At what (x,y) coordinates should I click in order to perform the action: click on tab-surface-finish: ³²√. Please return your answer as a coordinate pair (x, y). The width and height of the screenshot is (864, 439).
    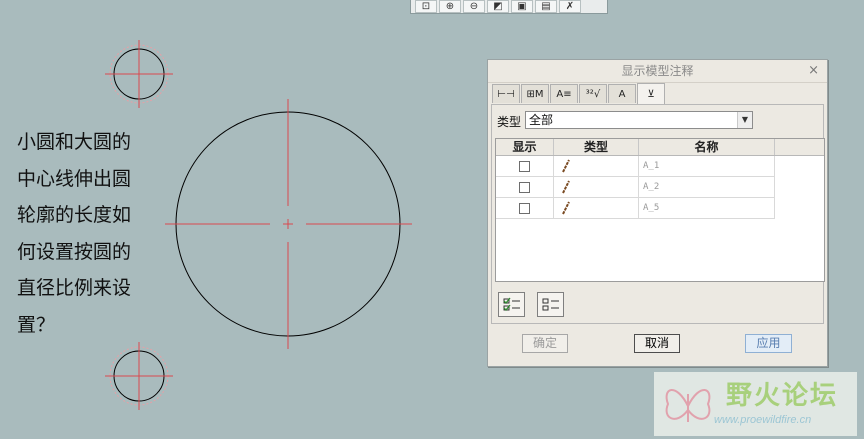
    Looking at the image, I should click on (593, 93).